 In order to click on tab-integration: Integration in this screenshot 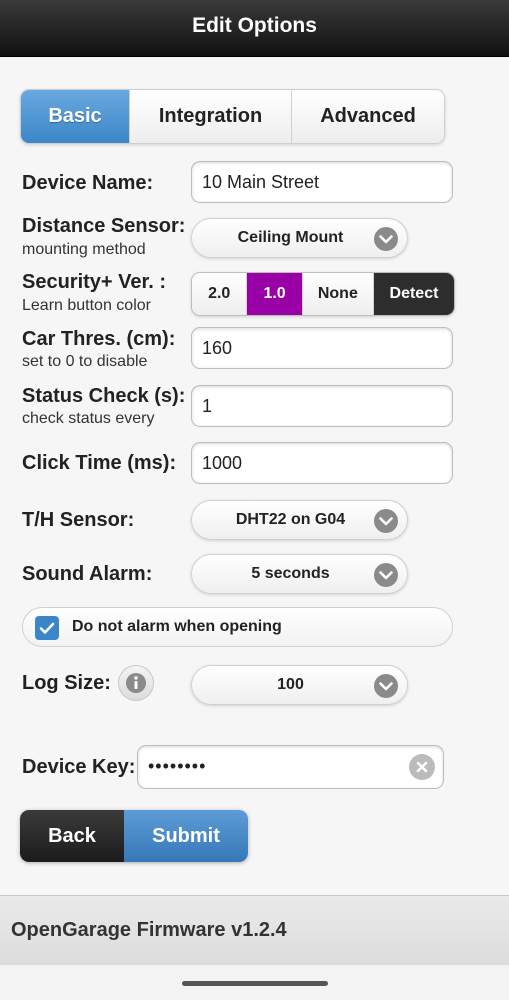, I will do `click(210, 116)`.